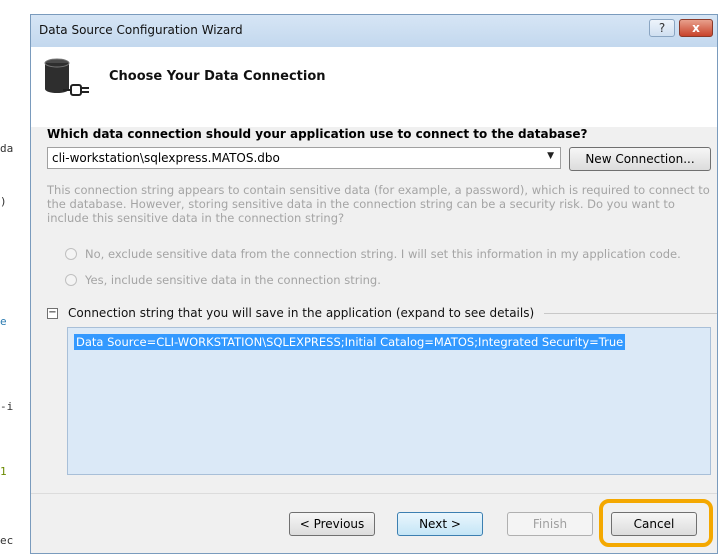 The image size is (720, 554). What do you see at coordinates (166, 158) in the screenshot?
I see `connection-dropdown-value: cli-workstation\sqlexpress.MATOS.dbo` at bounding box center [166, 158].